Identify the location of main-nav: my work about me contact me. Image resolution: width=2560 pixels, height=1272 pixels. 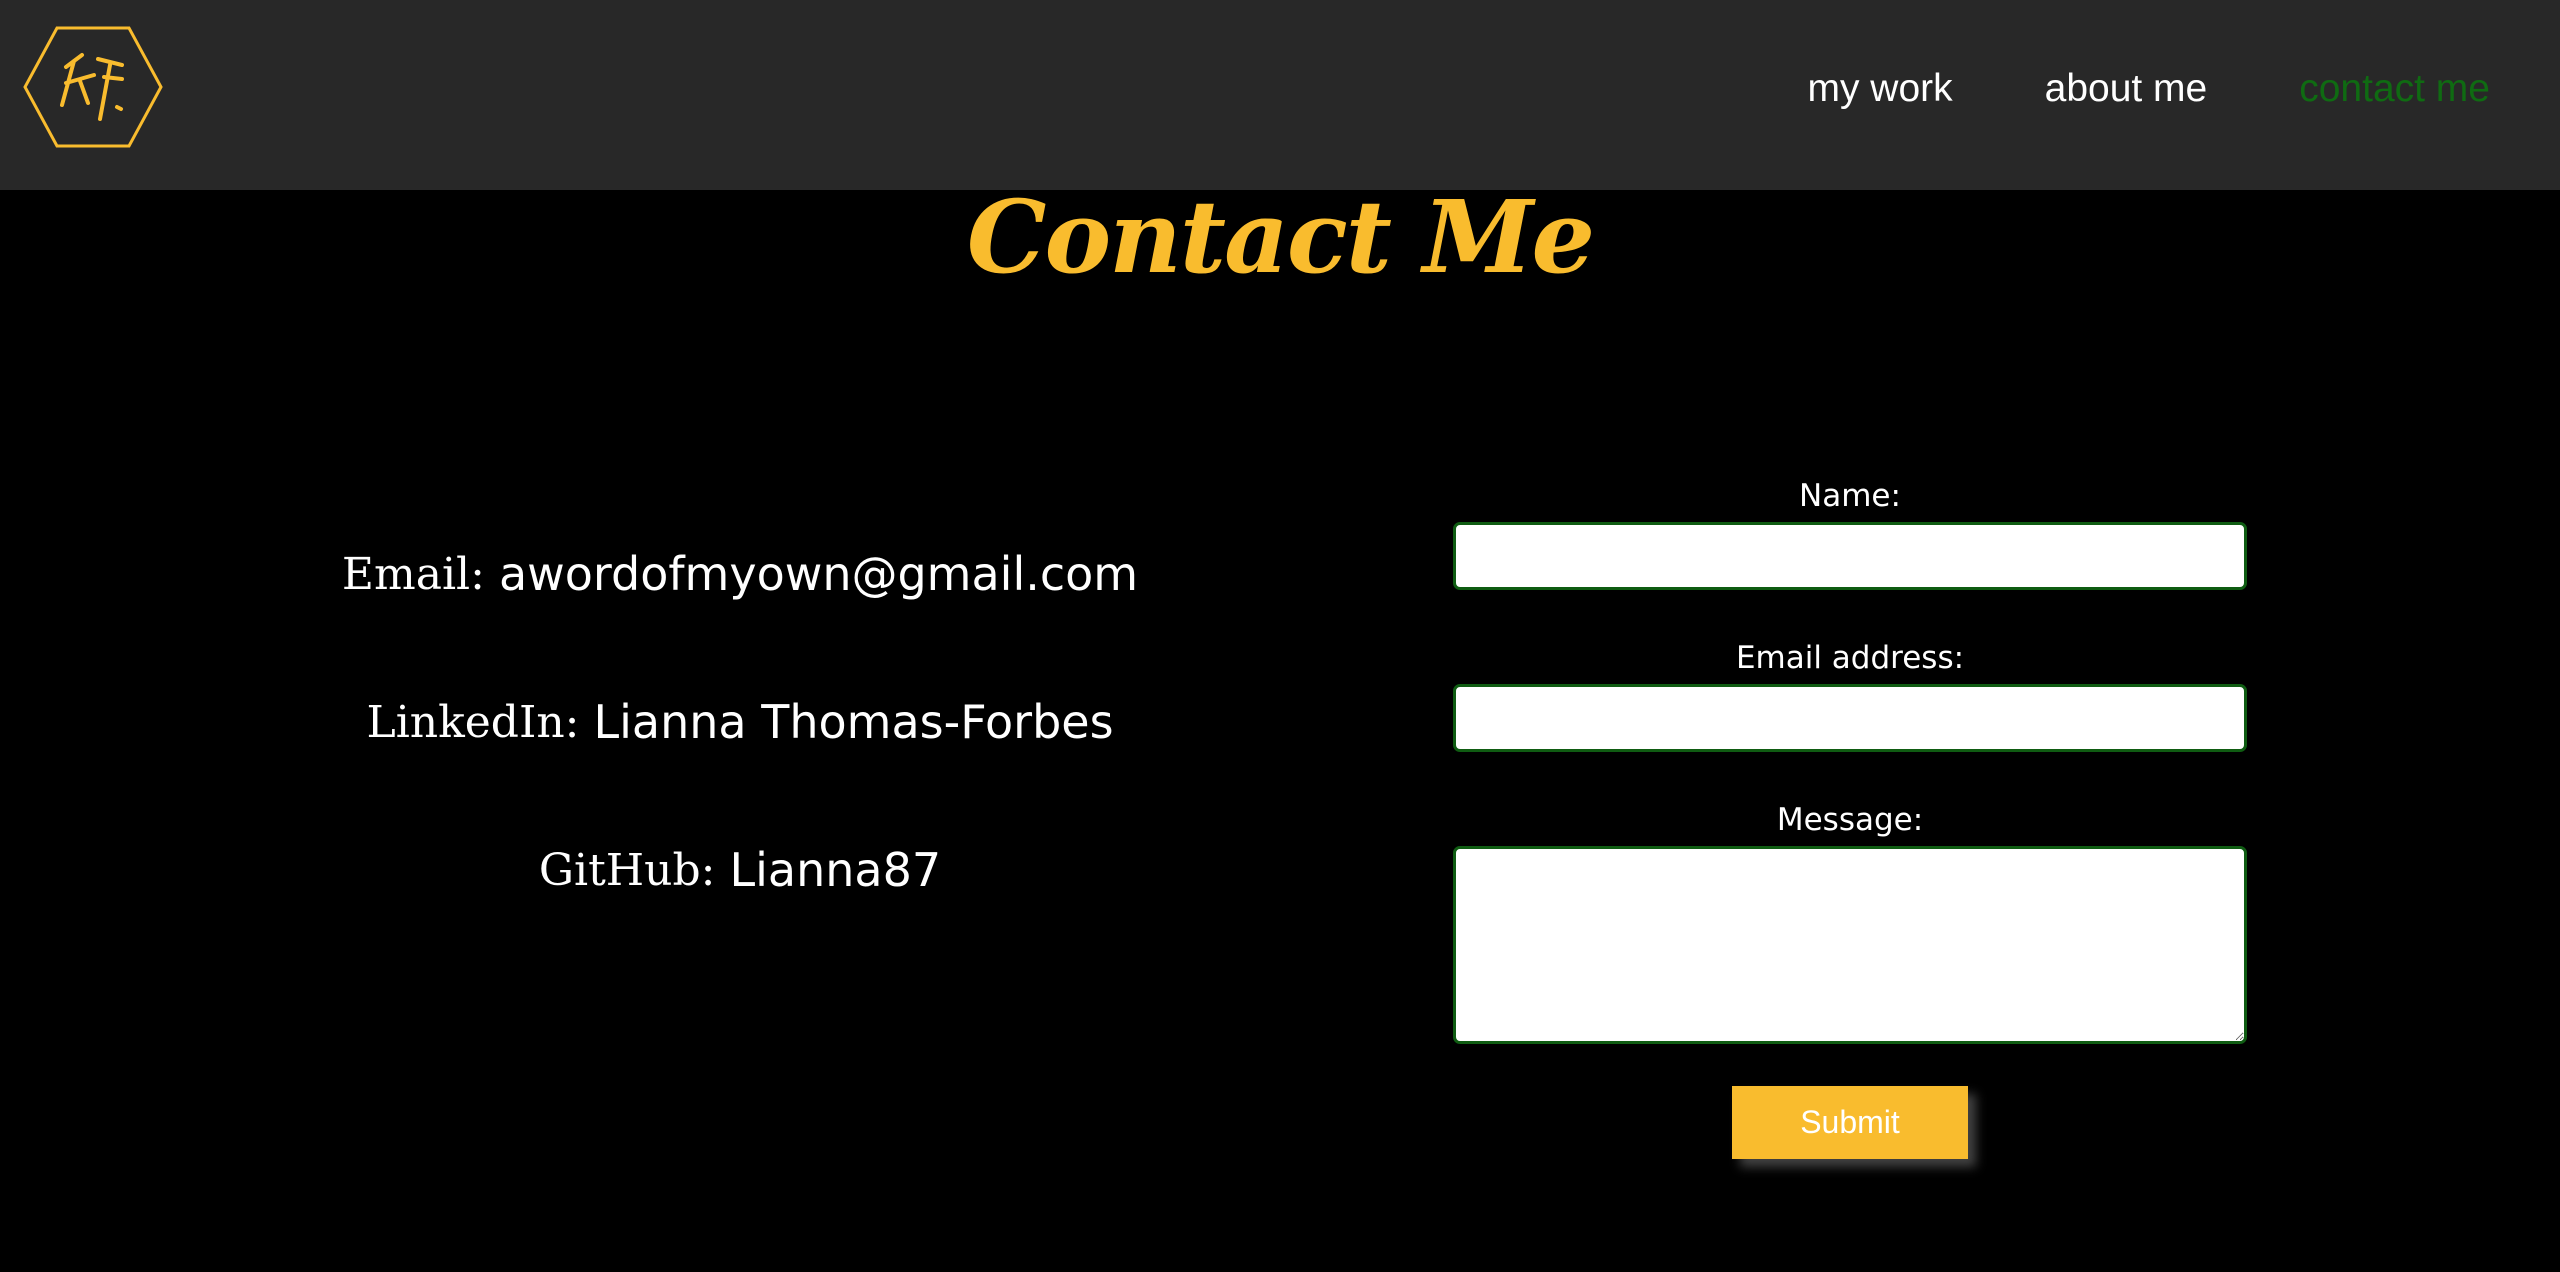
(2148, 89).